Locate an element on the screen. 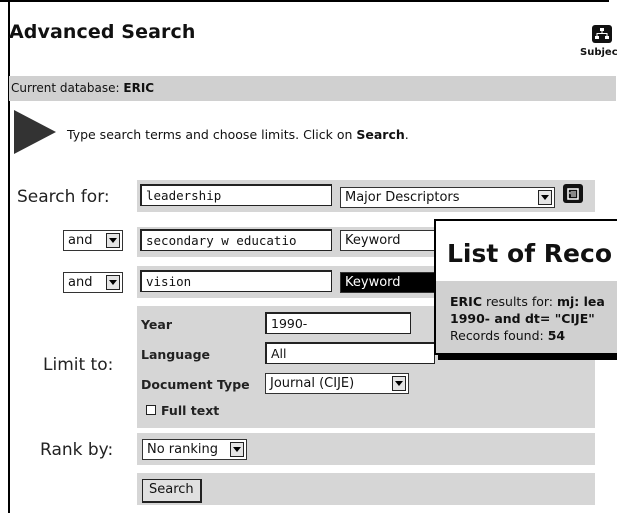  rank-value: No ranking is located at coordinates (182, 449).